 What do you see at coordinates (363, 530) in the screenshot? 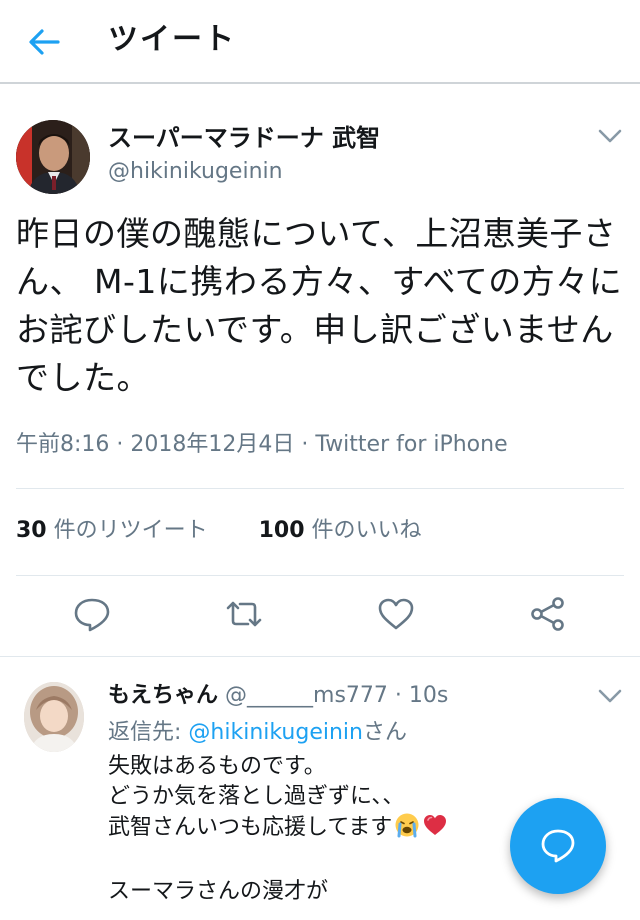
I see `likes-label: 件のいいね` at bounding box center [363, 530].